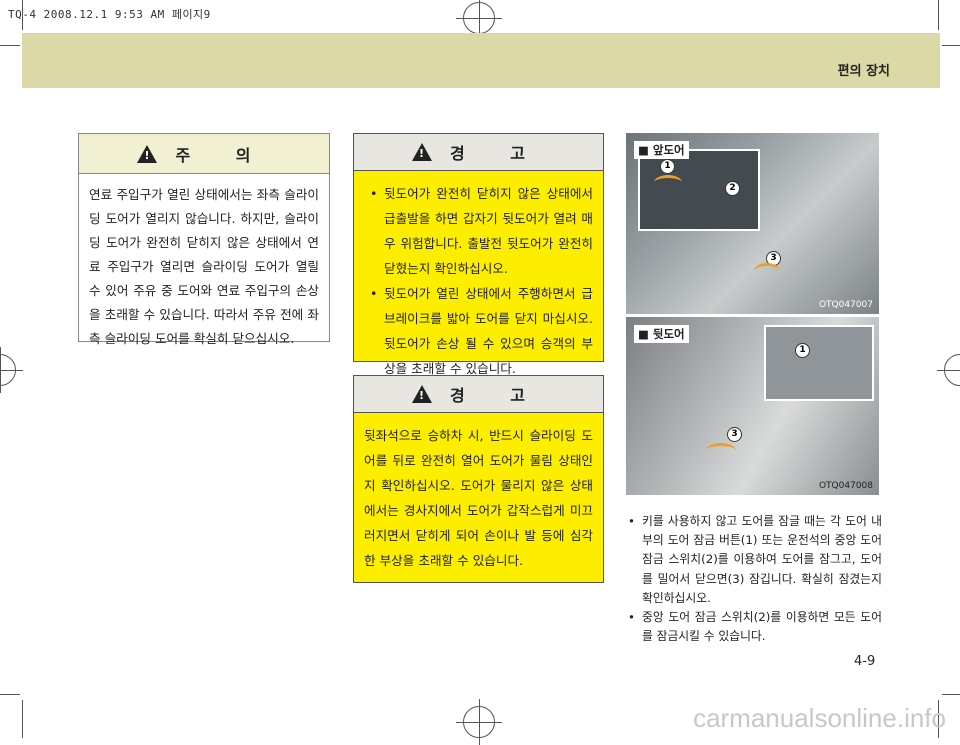 The image size is (960, 745). Describe the element at coordinates (699, 190) in the screenshot. I see `door-switch-inset` at that location.